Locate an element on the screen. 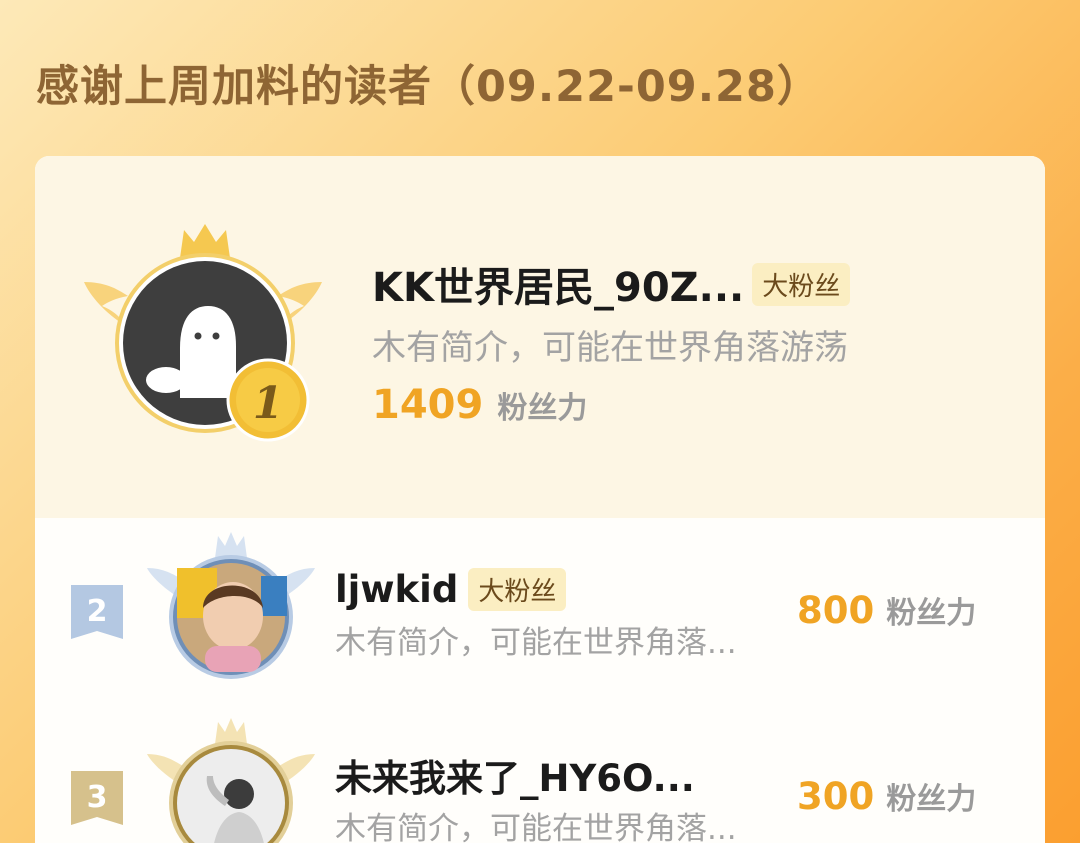 Image resolution: width=1080 pixels, height=843 pixels. reader-name-row: ljwkid 大粉丝 is located at coordinates (451, 589).